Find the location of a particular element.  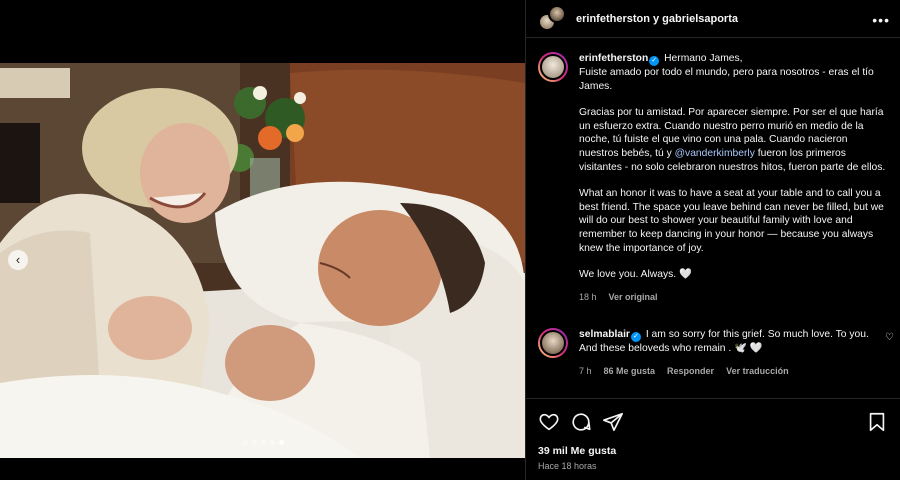

caption-time: 18 h is located at coordinates (588, 296).